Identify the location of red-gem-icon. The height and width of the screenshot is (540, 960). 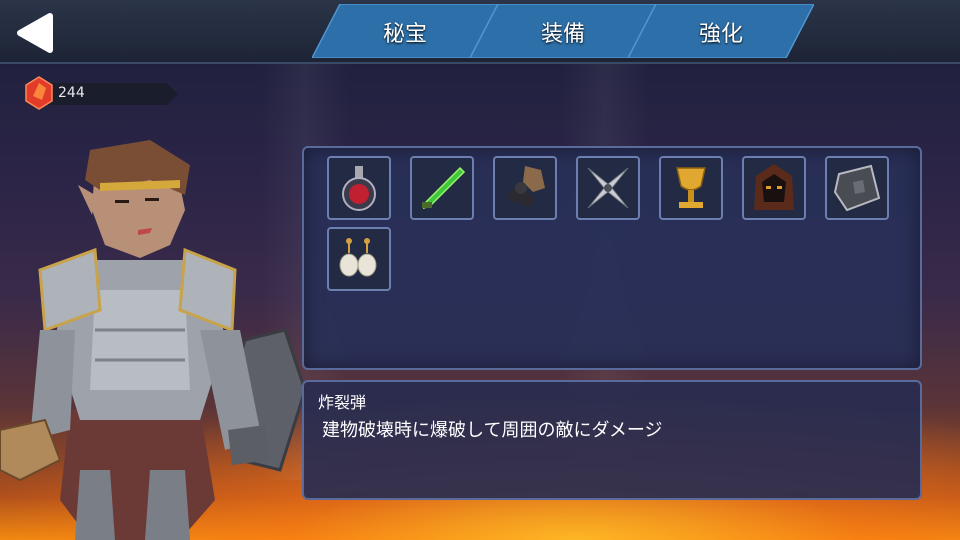
(39, 93).